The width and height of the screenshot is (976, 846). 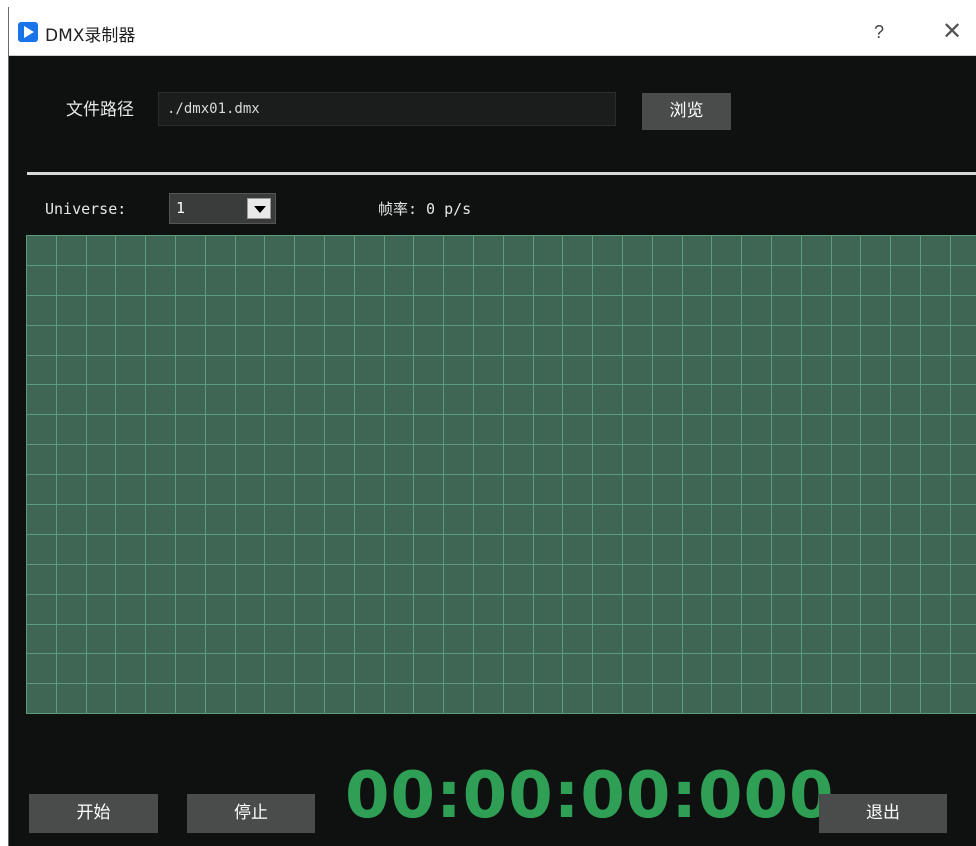 What do you see at coordinates (222, 208) in the screenshot?
I see `universe-select: 1` at bounding box center [222, 208].